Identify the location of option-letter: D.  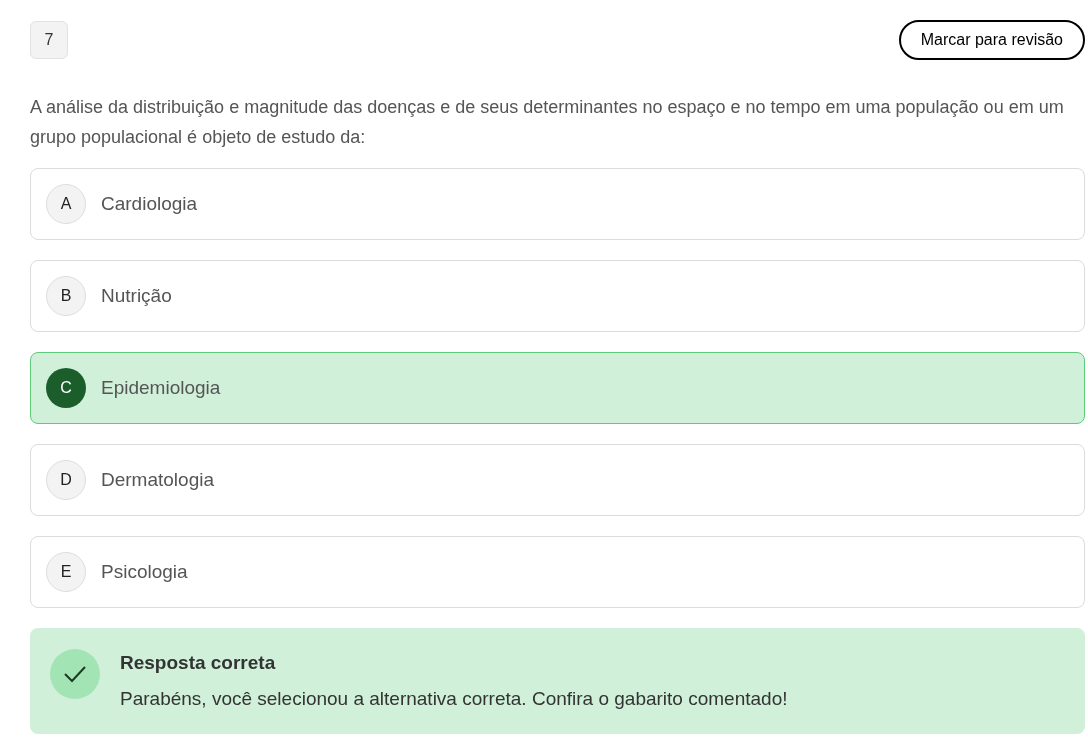
(66, 480).